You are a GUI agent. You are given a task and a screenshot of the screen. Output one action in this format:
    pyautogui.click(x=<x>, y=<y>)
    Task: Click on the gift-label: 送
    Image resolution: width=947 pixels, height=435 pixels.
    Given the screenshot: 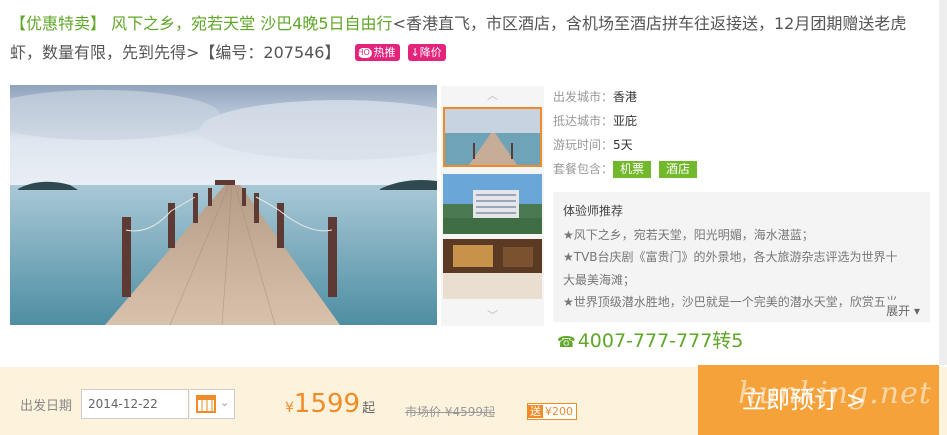 What is the action you would take?
    pyautogui.click(x=535, y=411)
    